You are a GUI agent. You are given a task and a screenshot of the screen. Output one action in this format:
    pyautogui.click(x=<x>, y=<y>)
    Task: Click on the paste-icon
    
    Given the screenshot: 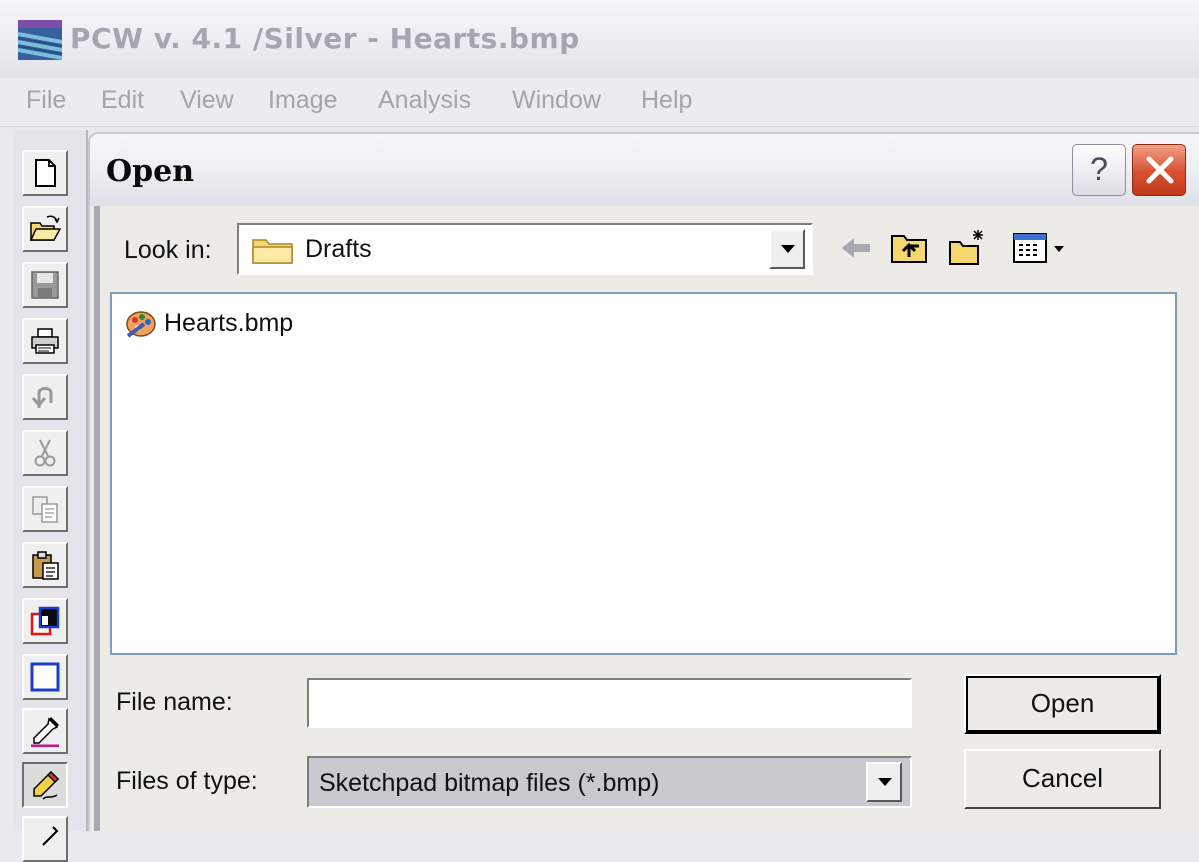 What is the action you would take?
    pyautogui.click(x=45, y=565)
    